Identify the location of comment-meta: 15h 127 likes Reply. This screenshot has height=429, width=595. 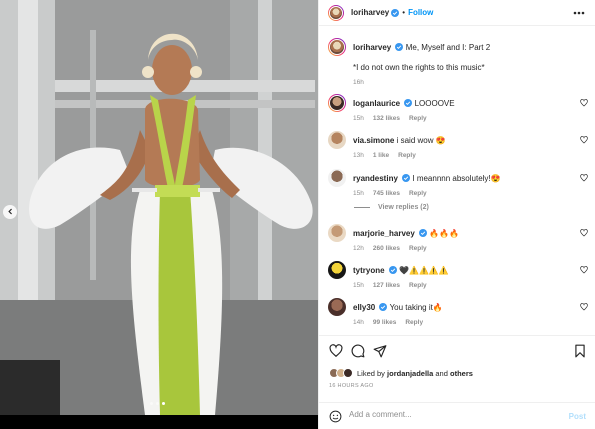
(460, 285).